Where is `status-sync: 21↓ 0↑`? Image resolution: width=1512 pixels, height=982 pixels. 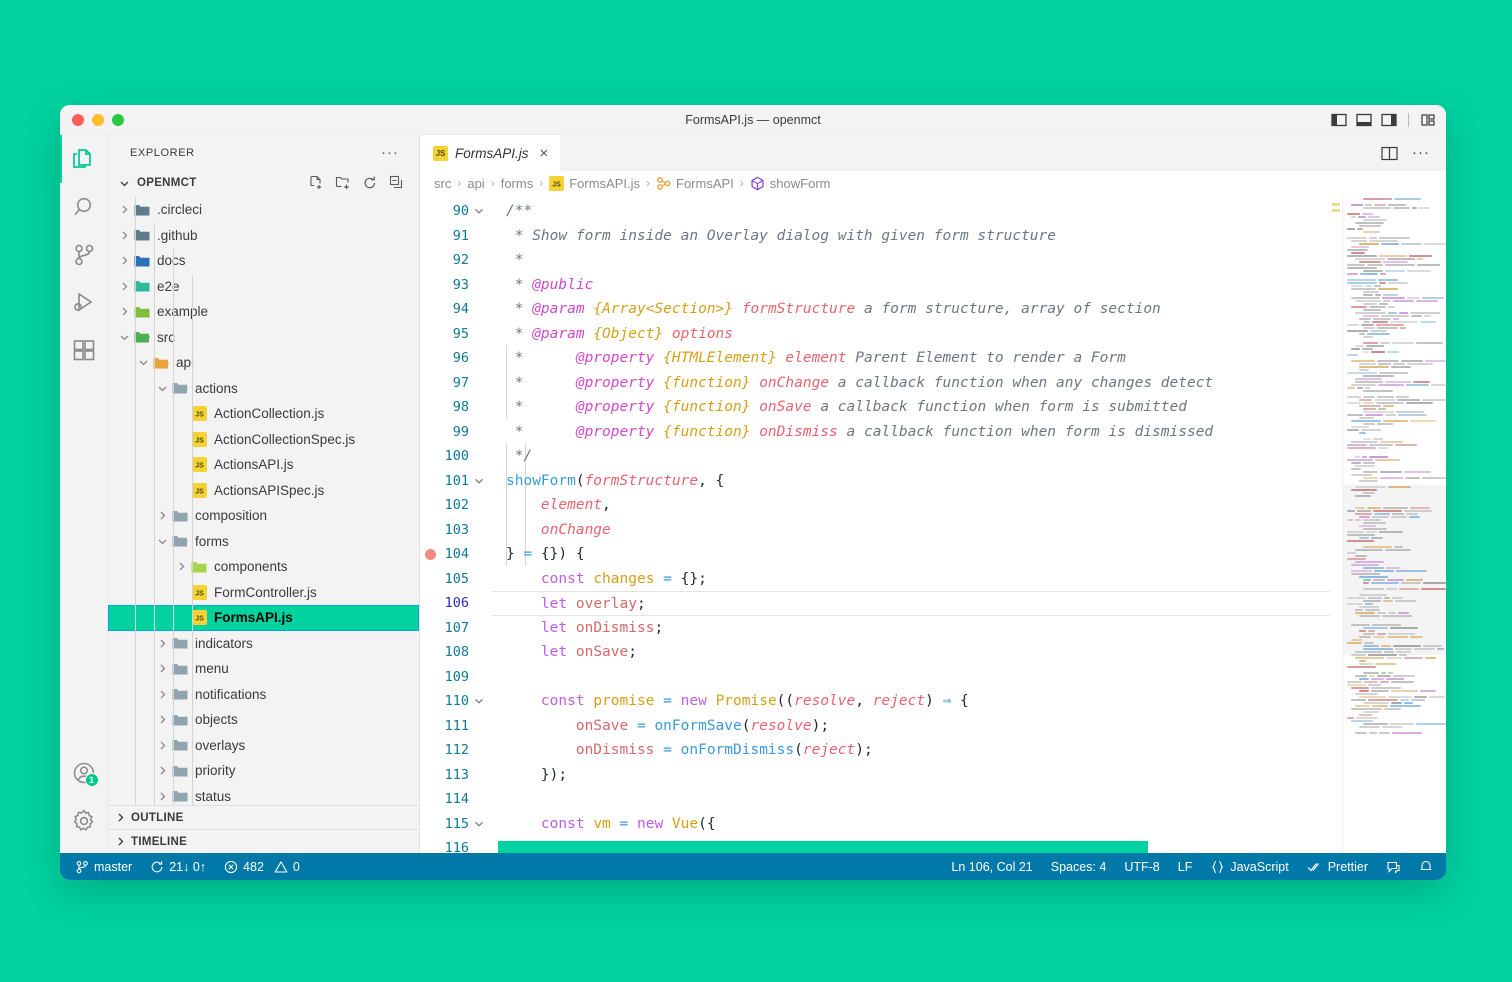 status-sync: 21↓ 0↑ is located at coordinates (178, 867).